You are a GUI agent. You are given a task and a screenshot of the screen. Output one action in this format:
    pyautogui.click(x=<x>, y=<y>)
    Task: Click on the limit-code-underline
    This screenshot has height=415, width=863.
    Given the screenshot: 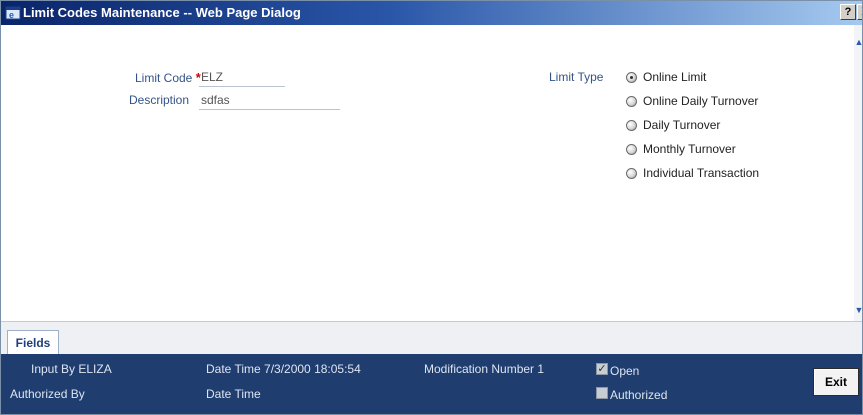 What is the action you would take?
    pyautogui.click(x=242, y=86)
    